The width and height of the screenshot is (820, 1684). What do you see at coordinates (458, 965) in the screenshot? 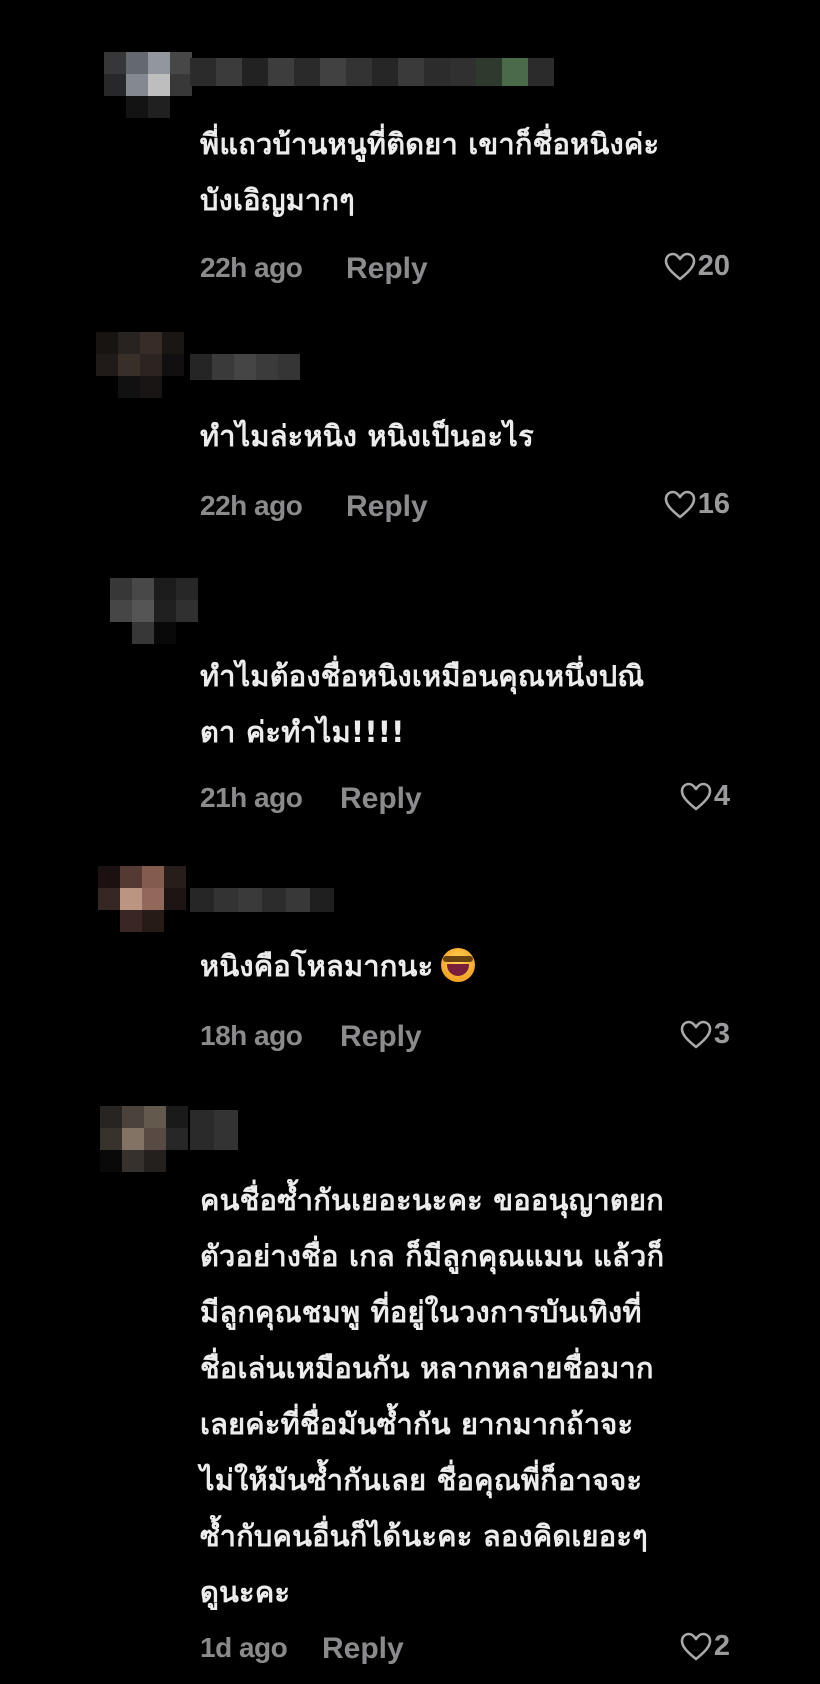
I see `laughing-emoji-icon` at bounding box center [458, 965].